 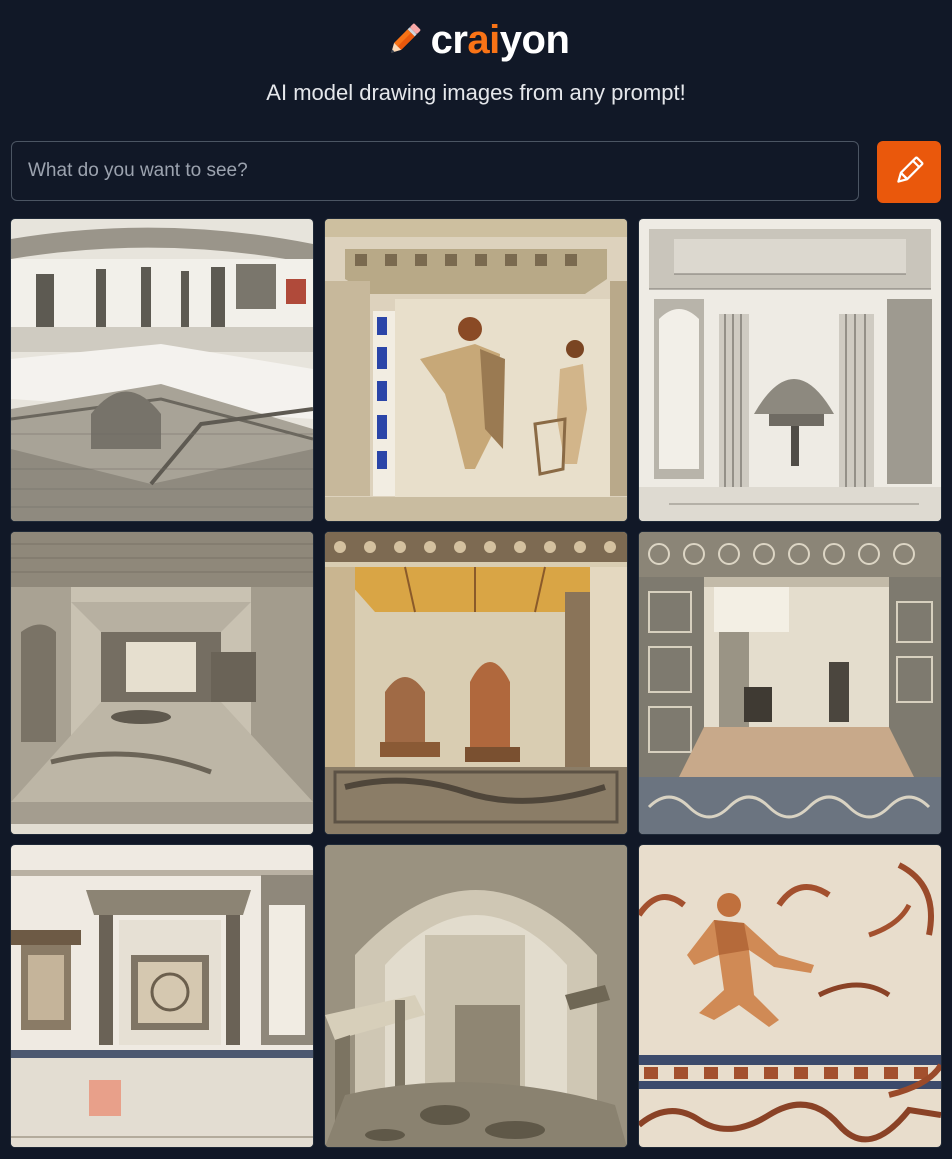 I want to click on logo-suffix: yon, so click(x=534, y=40).